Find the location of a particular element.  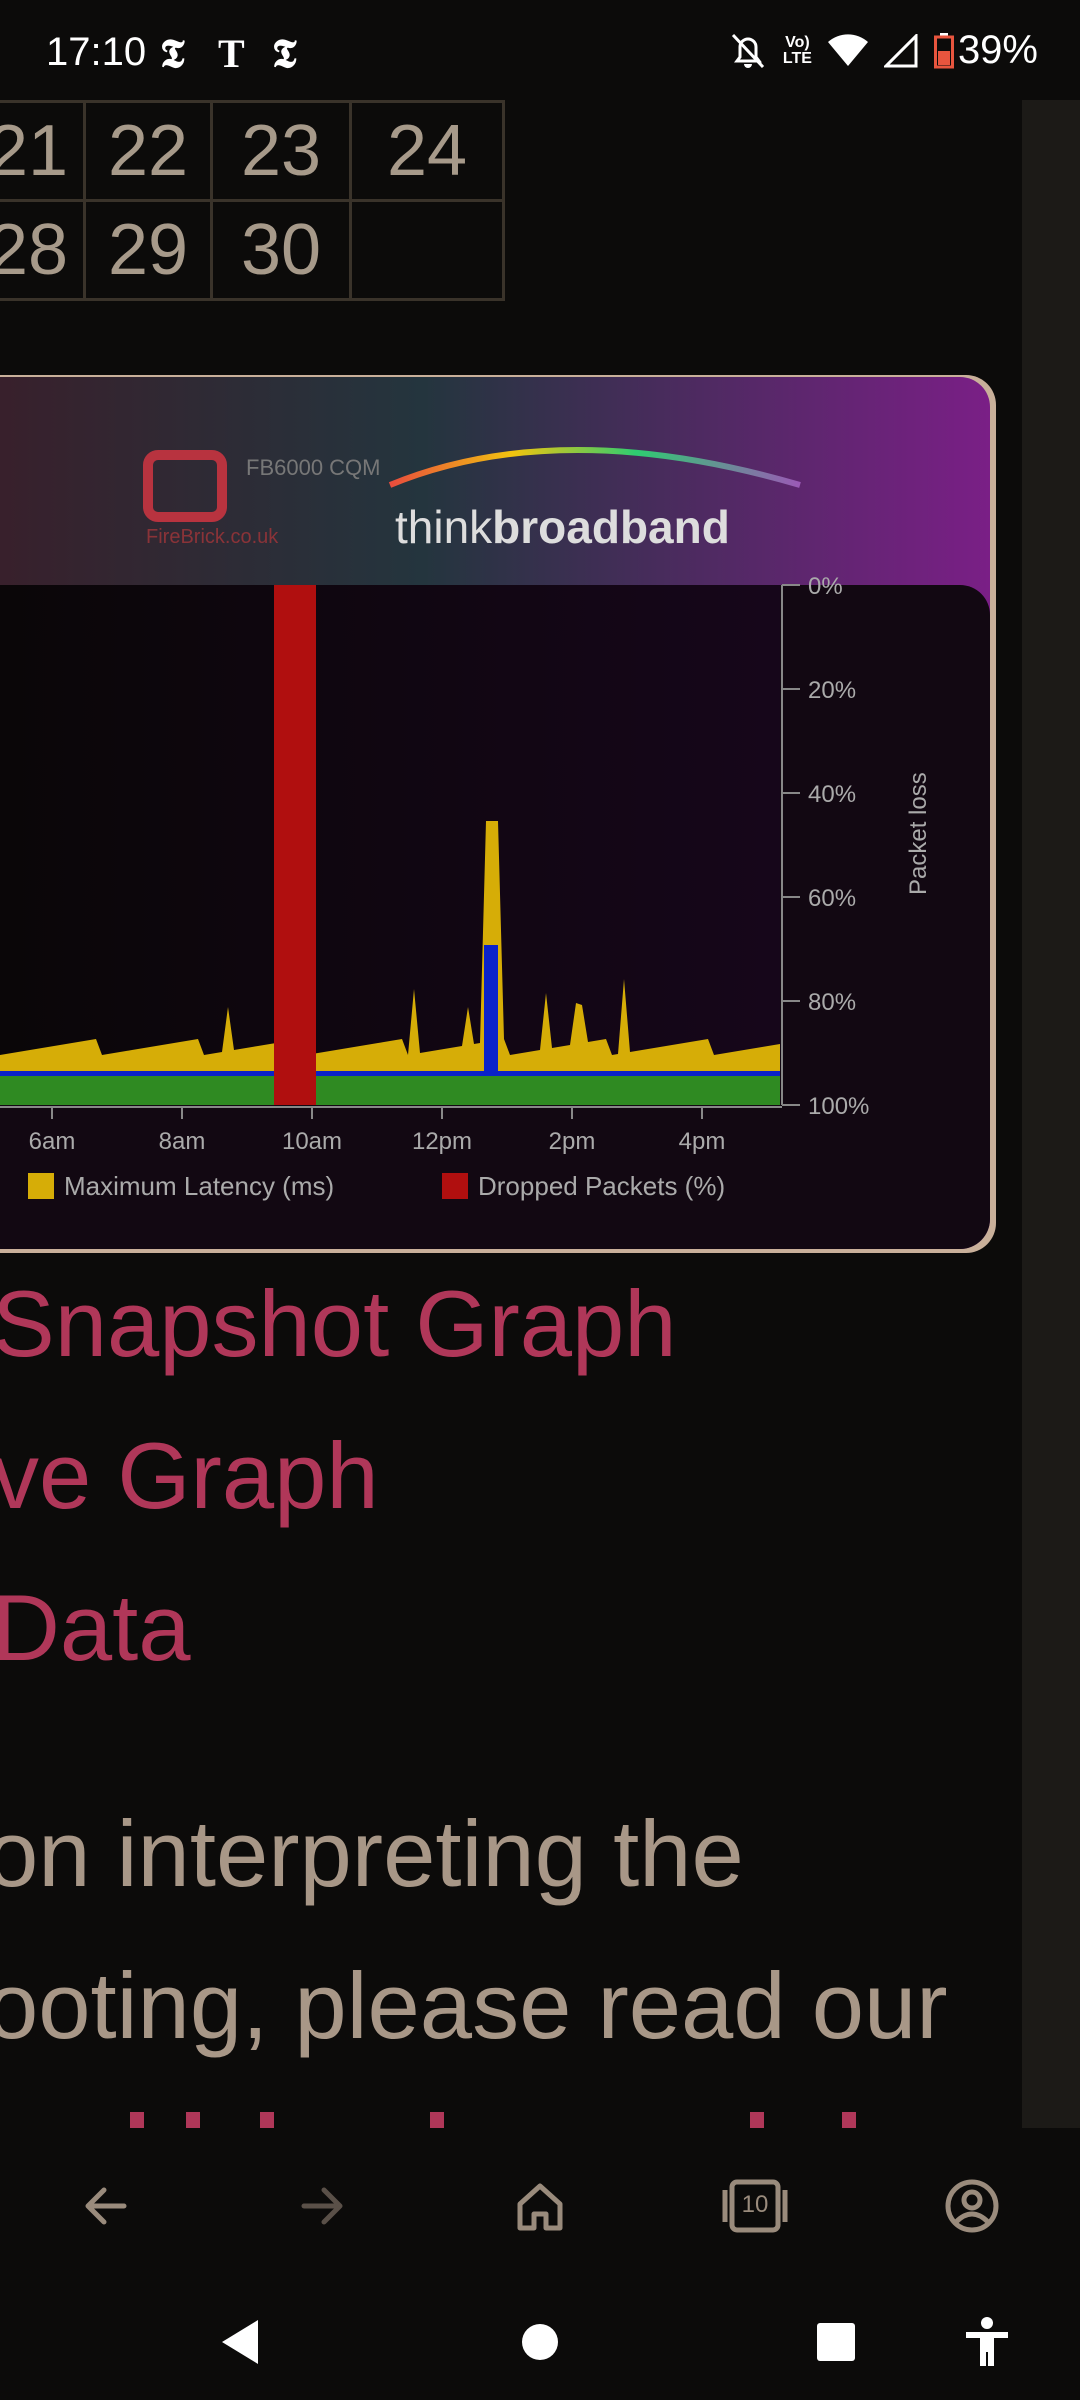

calendar-day-empty is located at coordinates (427, 250).